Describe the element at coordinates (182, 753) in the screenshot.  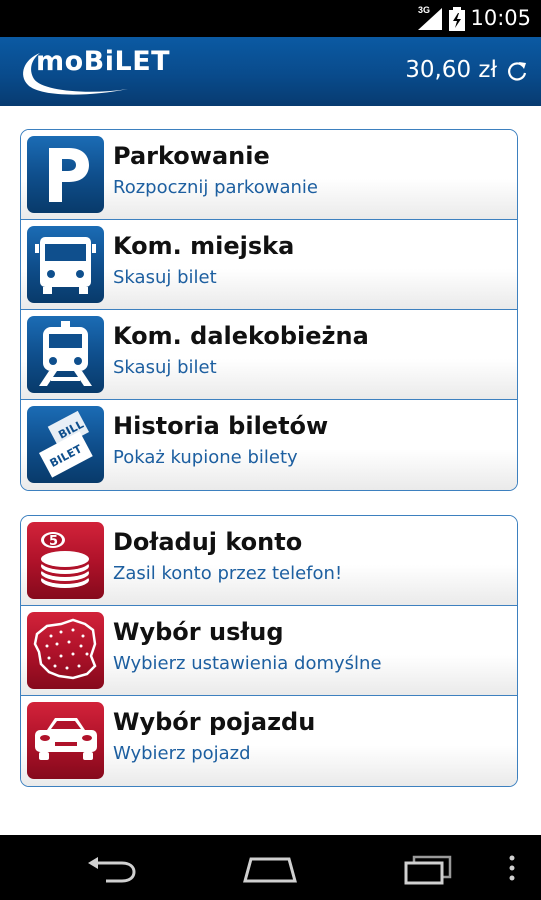
I see `menu-item-subtitle: Wybierz pojazd` at that location.